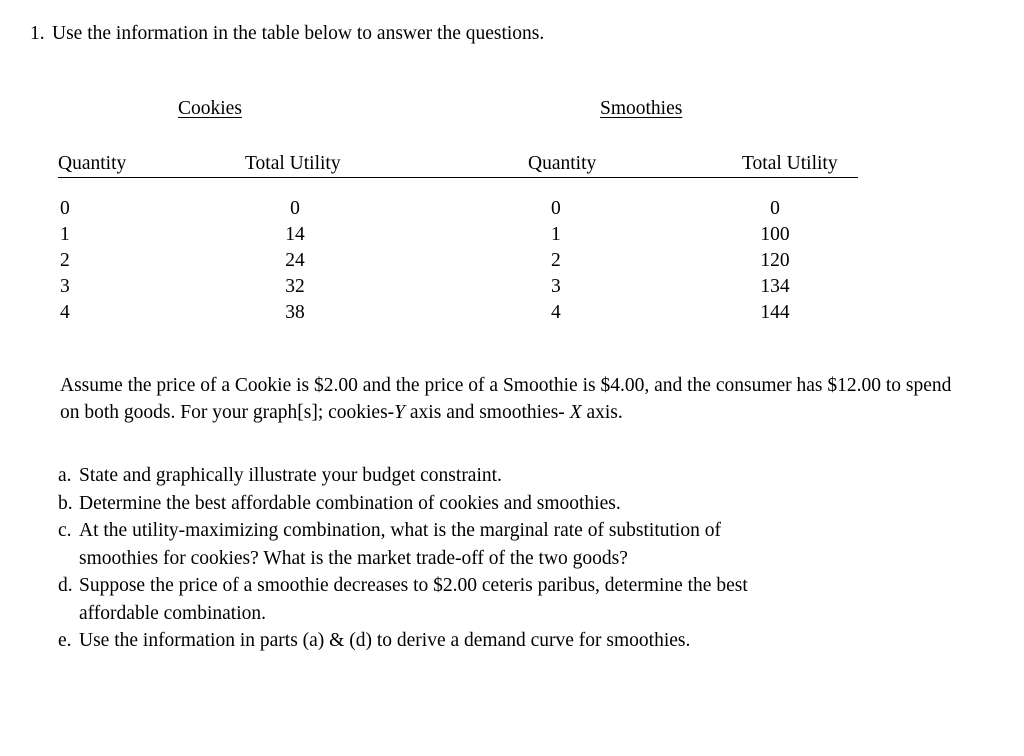 The image size is (1024, 756). What do you see at coordinates (556, 312) in the screenshot?
I see `cell-smoothies-quantity: 4` at bounding box center [556, 312].